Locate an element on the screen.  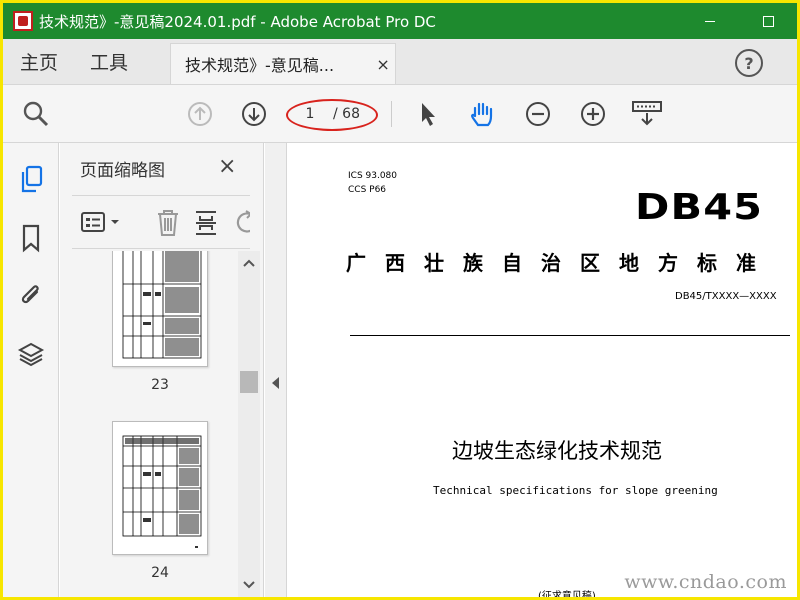
page-thumbnails-icon is located at coordinates (31, 180).